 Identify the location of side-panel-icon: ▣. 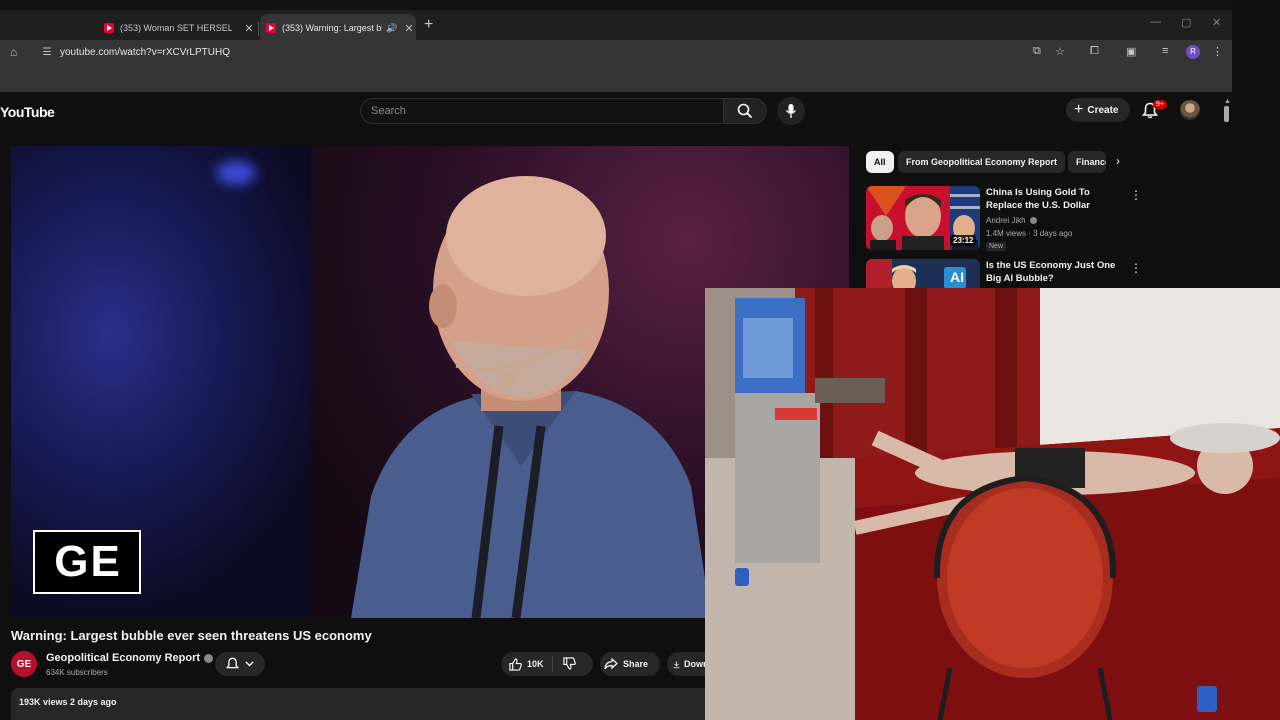
(1131, 51).